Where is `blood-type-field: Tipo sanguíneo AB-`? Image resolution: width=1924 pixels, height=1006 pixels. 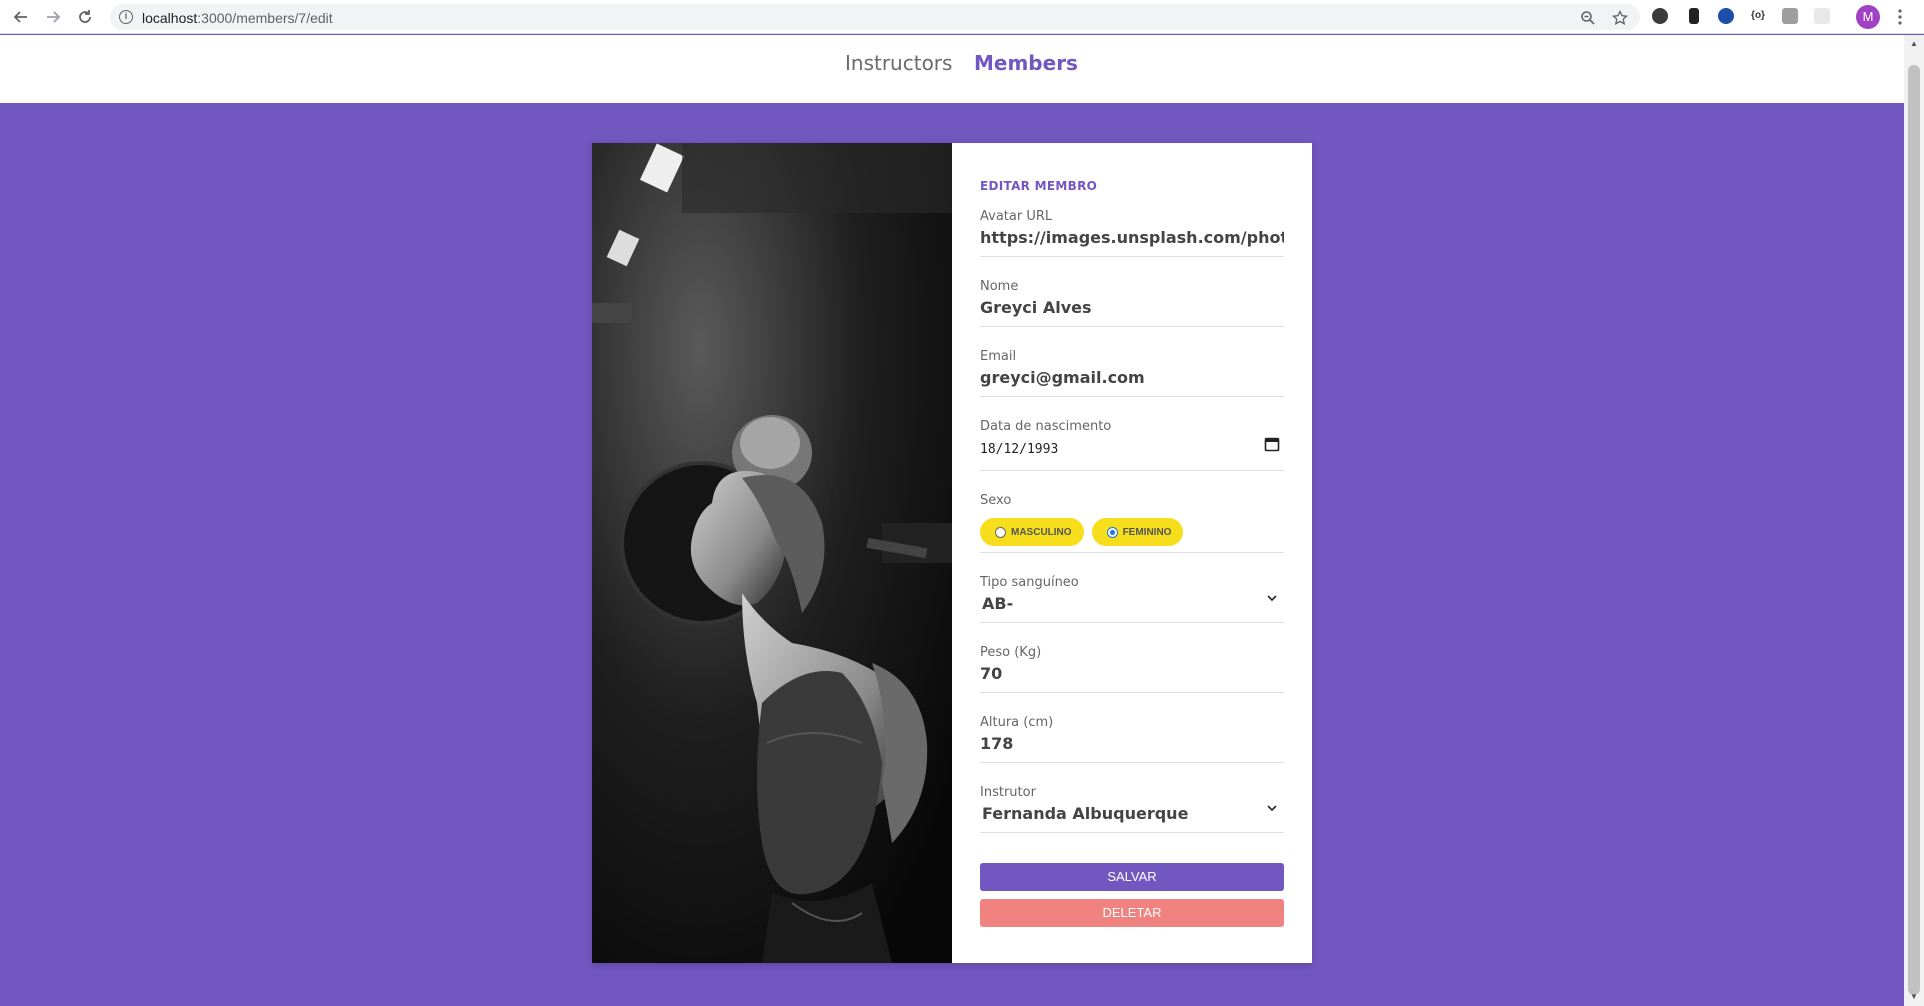
blood-type-field: Tipo sanguíneo AB- is located at coordinates (1132, 599).